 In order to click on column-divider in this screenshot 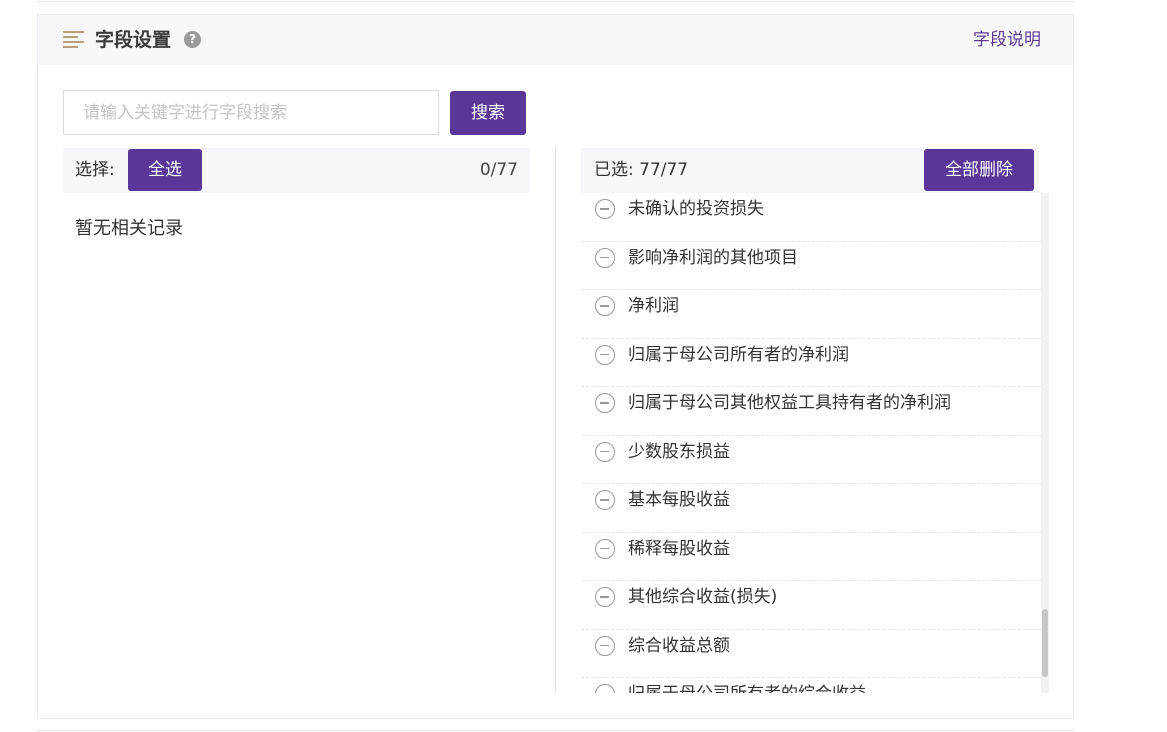, I will do `click(555, 420)`.